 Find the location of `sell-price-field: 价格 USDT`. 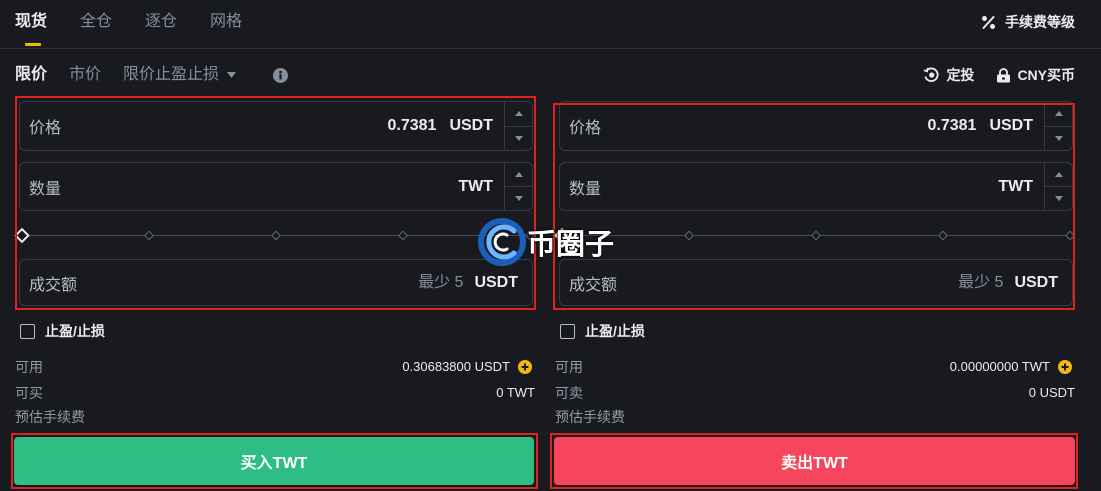

sell-price-field: 价格 USDT is located at coordinates (816, 126).